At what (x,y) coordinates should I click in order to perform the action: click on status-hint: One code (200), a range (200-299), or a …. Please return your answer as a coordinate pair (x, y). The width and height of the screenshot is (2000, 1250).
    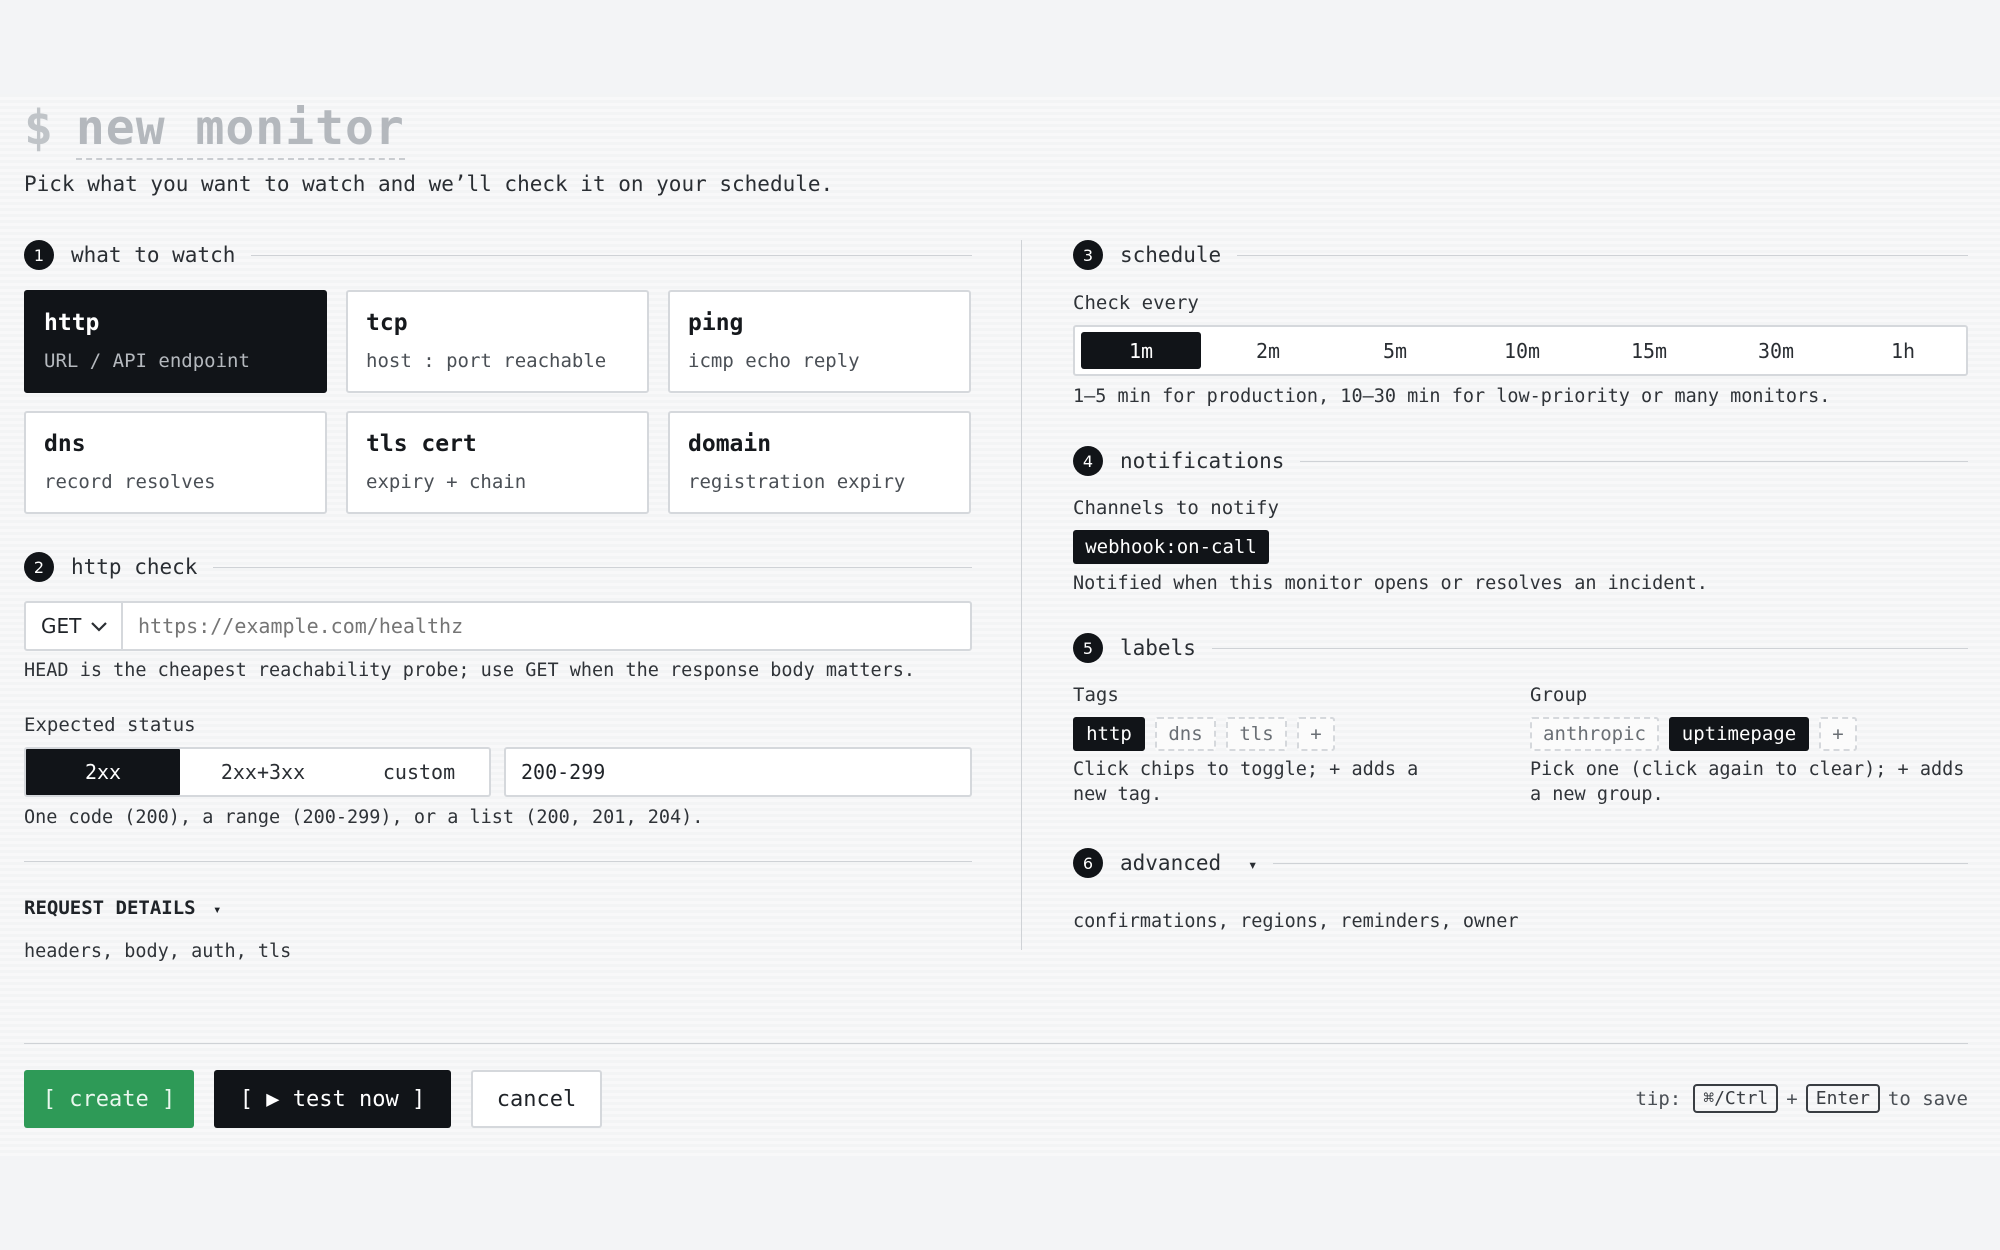
    Looking at the image, I should click on (364, 817).